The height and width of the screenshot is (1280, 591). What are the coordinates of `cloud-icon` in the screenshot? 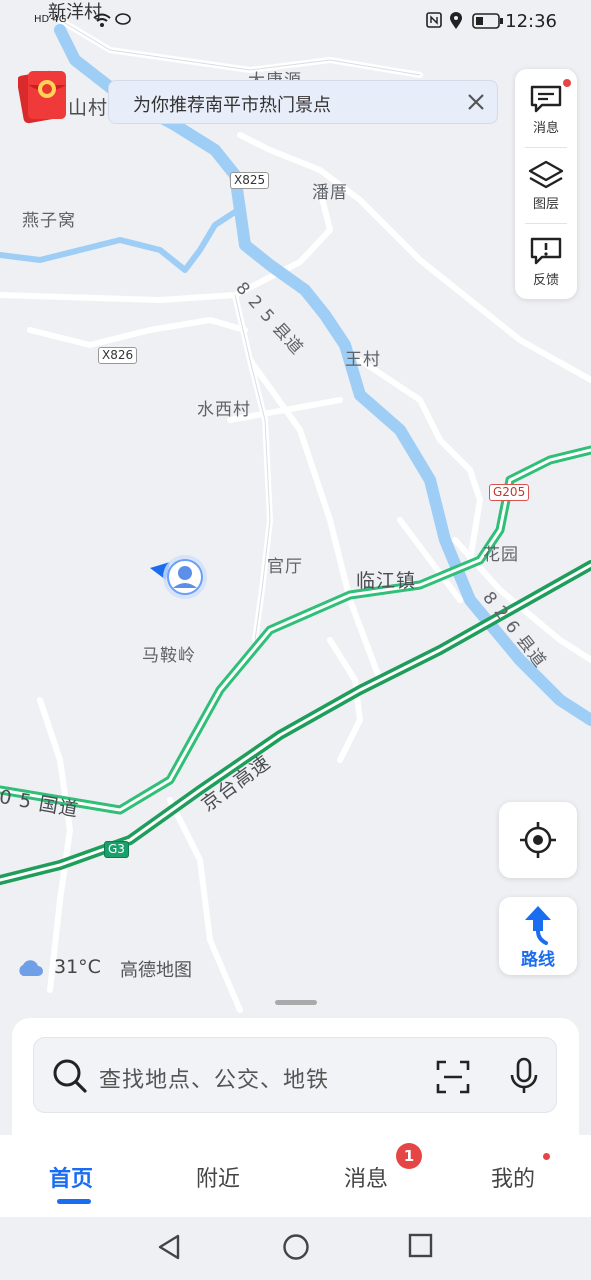 It's located at (30, 970).